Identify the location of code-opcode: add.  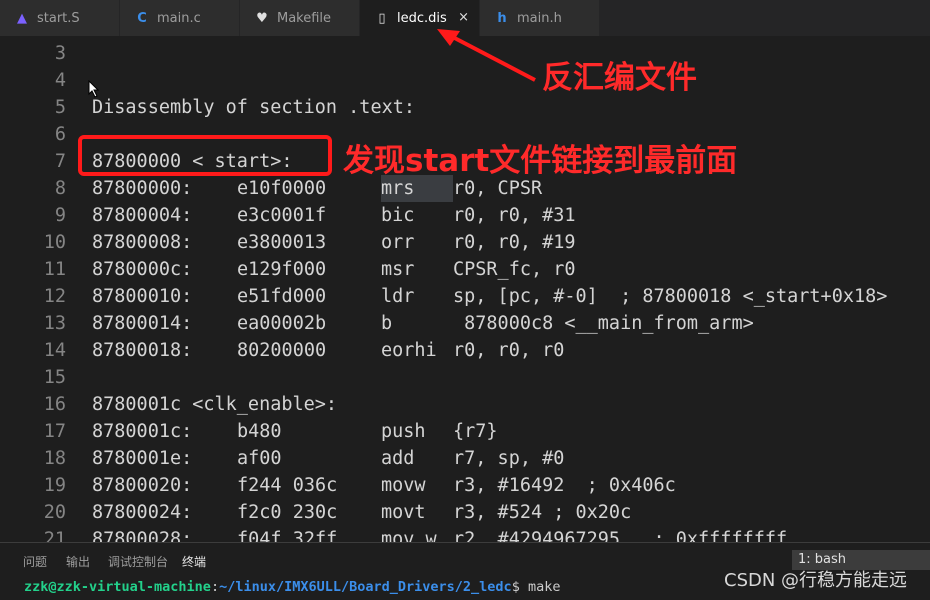
(398, 458).